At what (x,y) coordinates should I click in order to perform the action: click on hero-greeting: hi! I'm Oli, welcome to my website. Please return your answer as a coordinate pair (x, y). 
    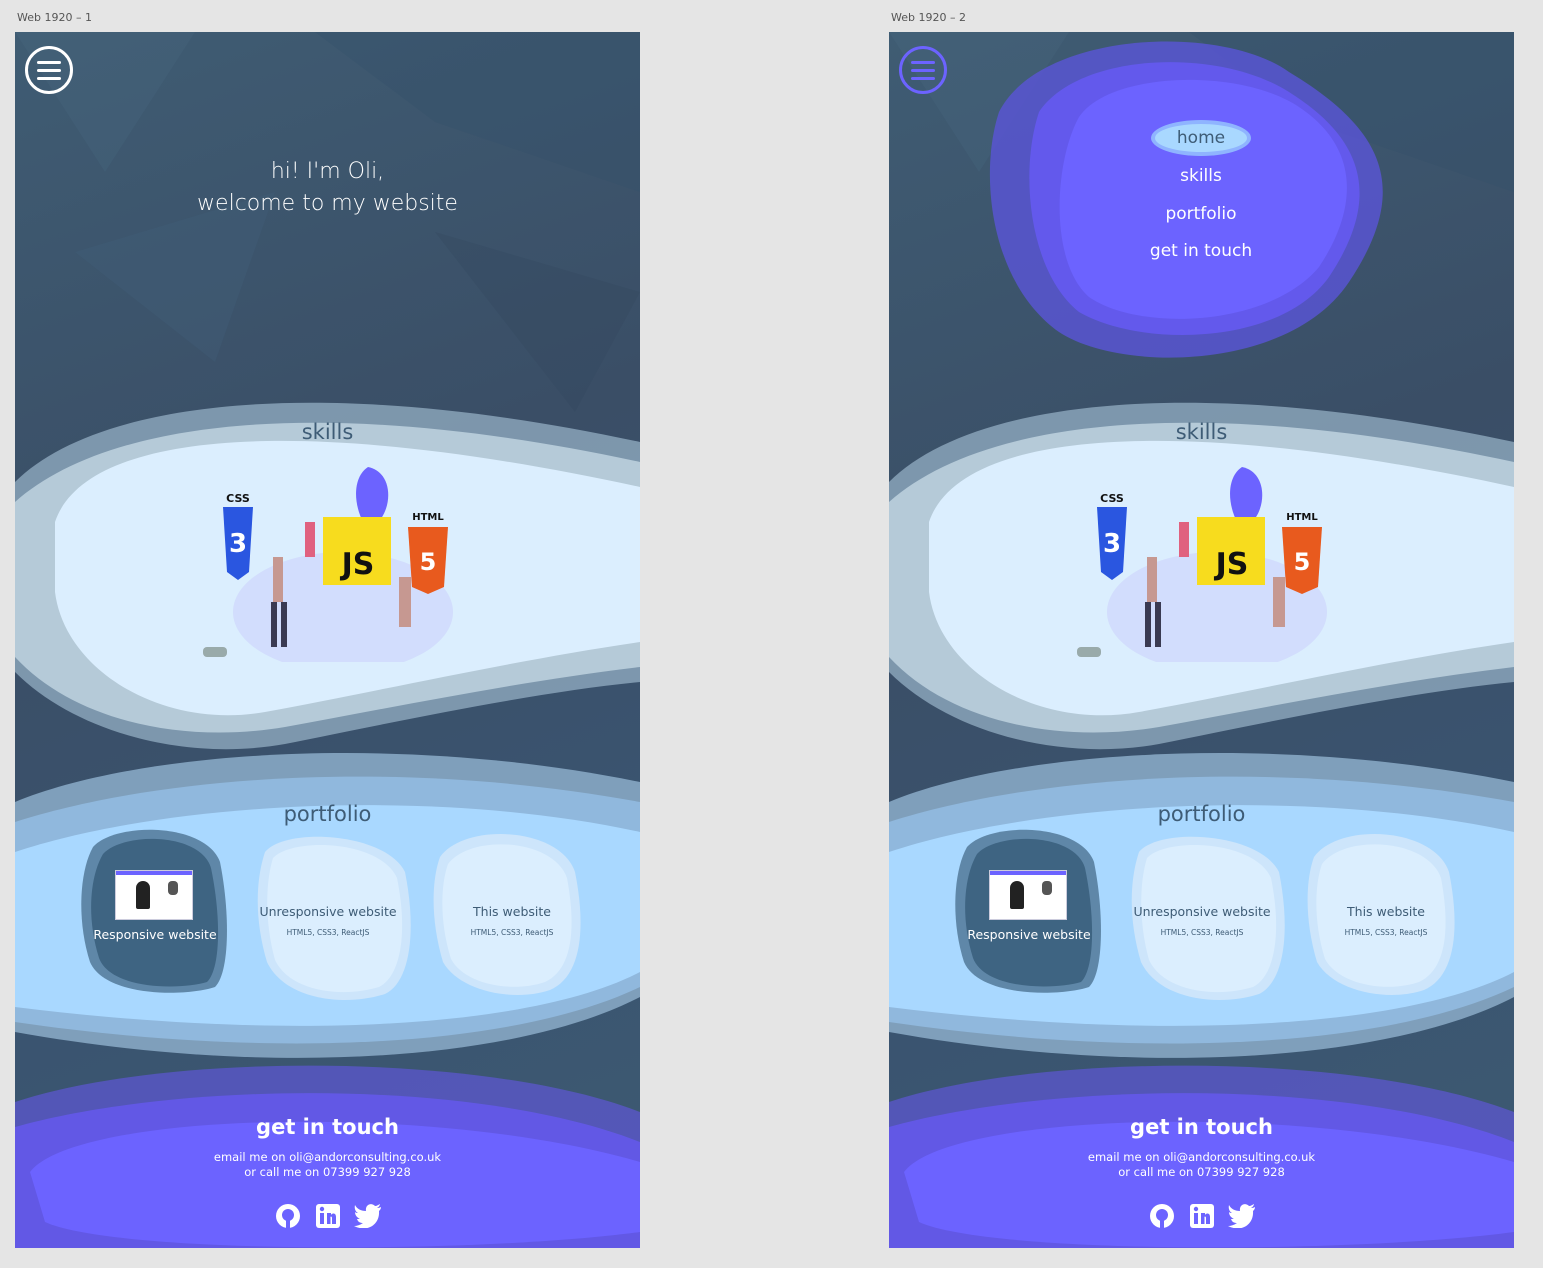
    Looking at the image, I should click on (327, 188).